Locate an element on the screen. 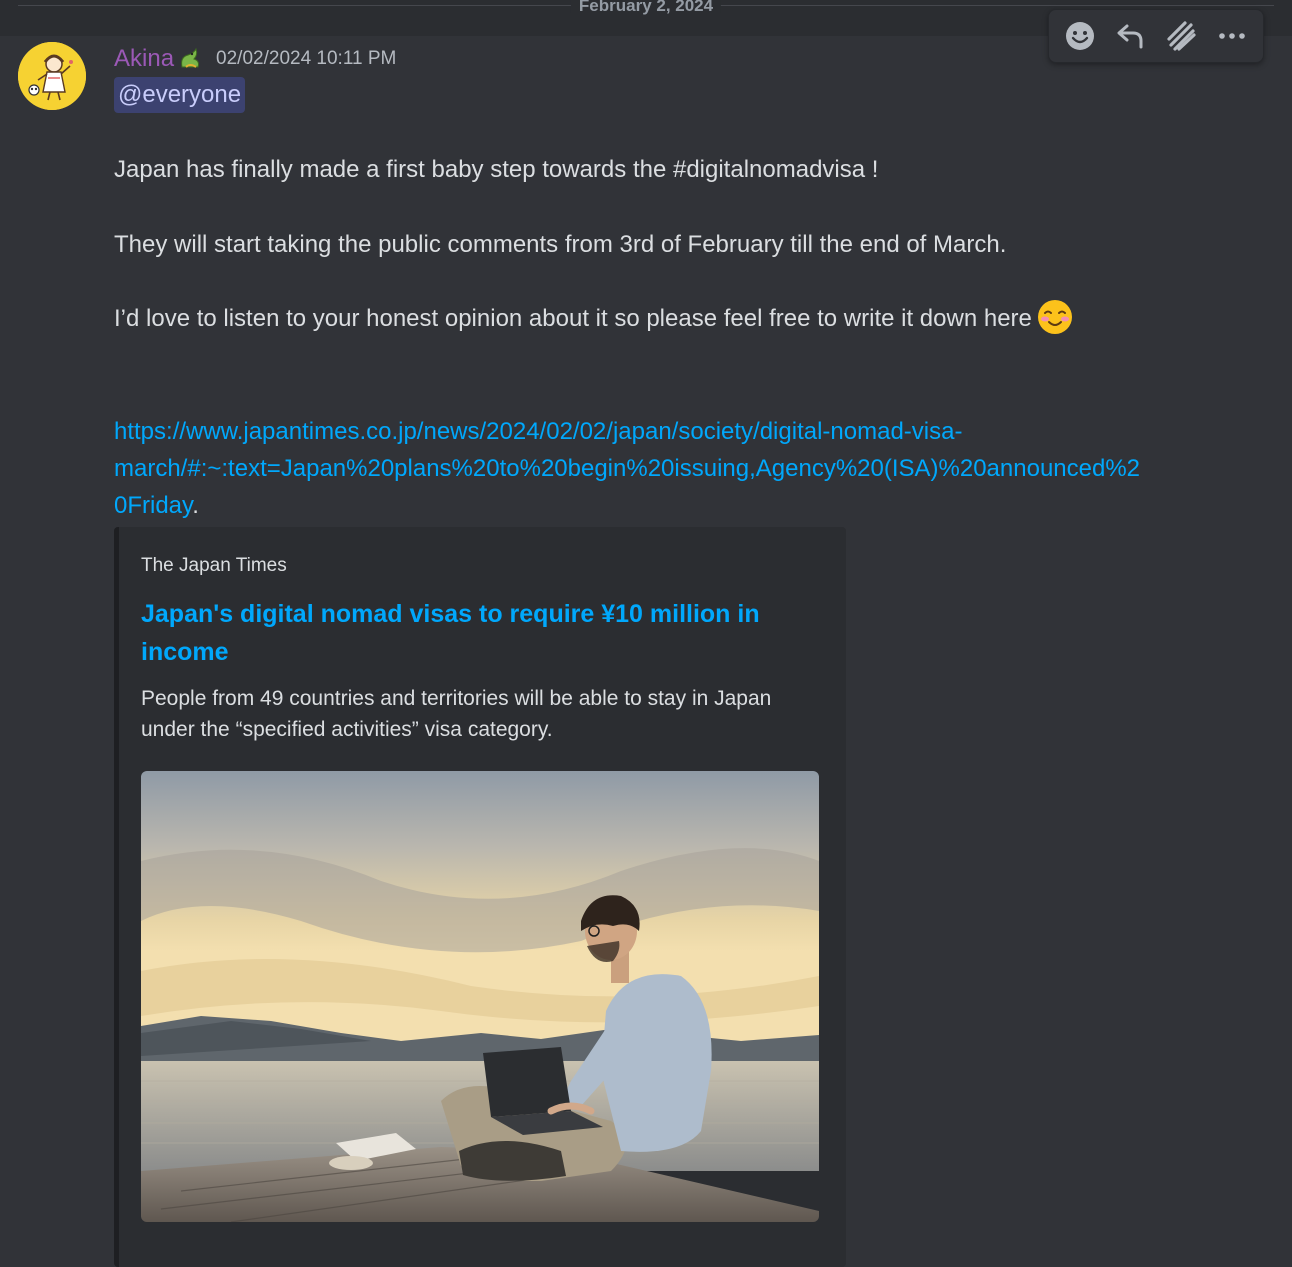  message-header: Akina 02/02/2024 10:11 PM is located at coordinates (255, 59).